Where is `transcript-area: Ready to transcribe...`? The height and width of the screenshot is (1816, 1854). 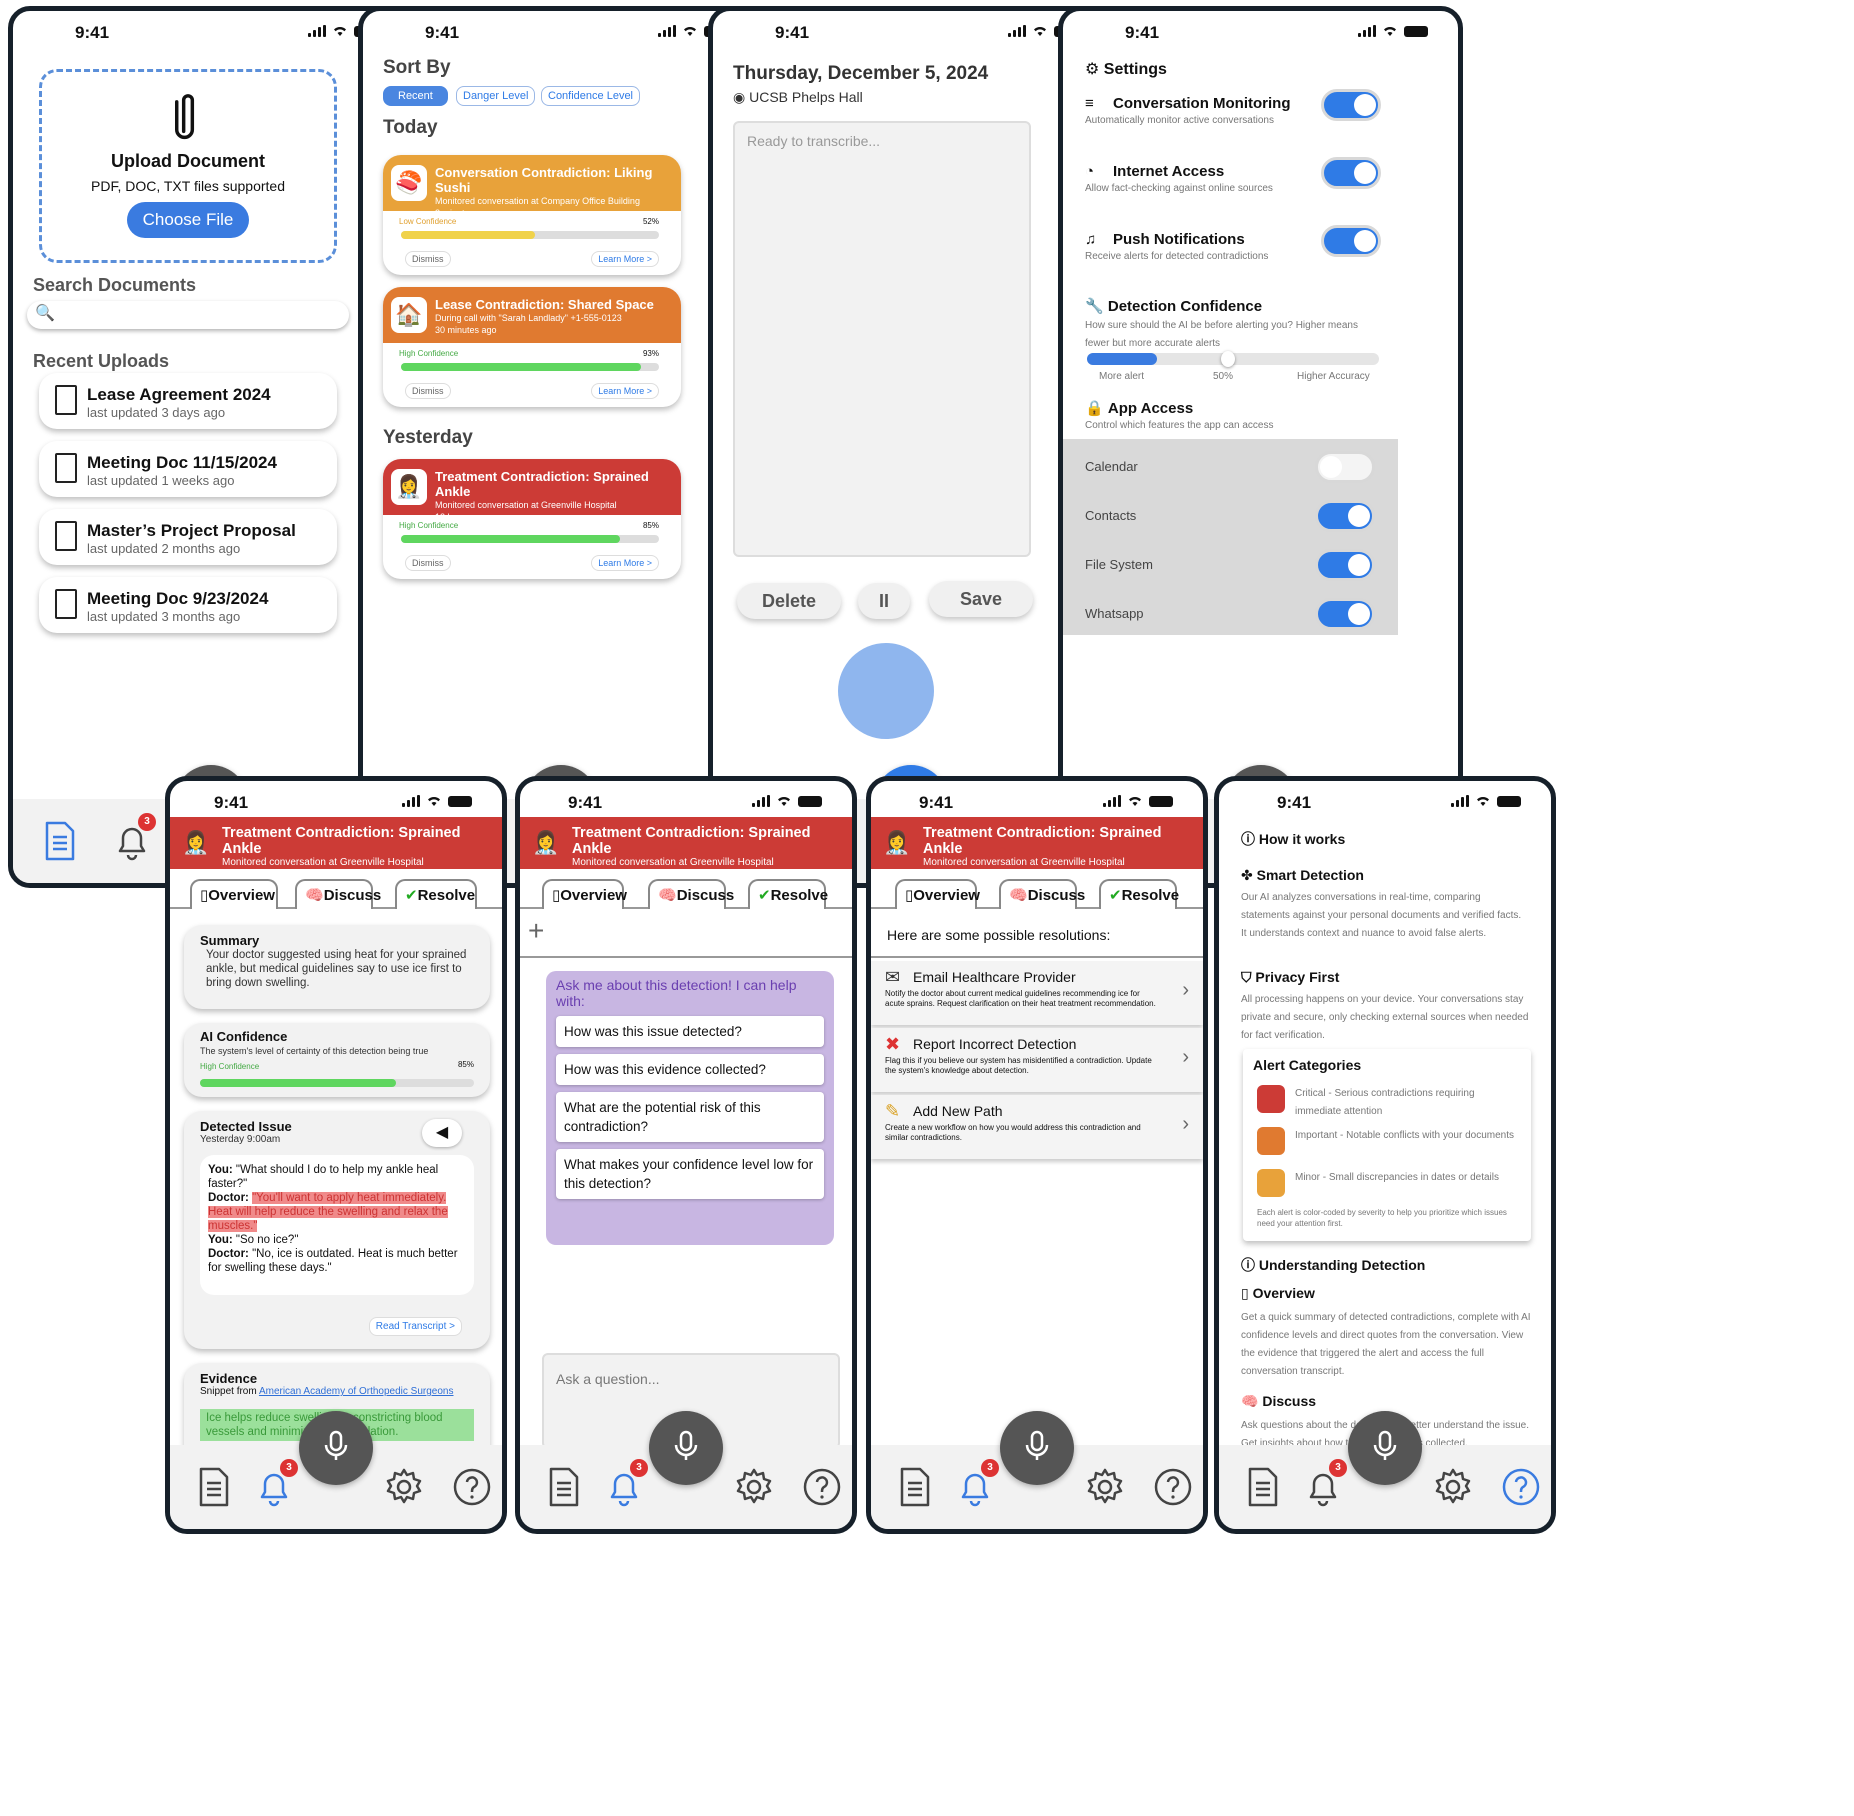
transcript-area: Ready to transcribe... is located at coordinates (882, 339).